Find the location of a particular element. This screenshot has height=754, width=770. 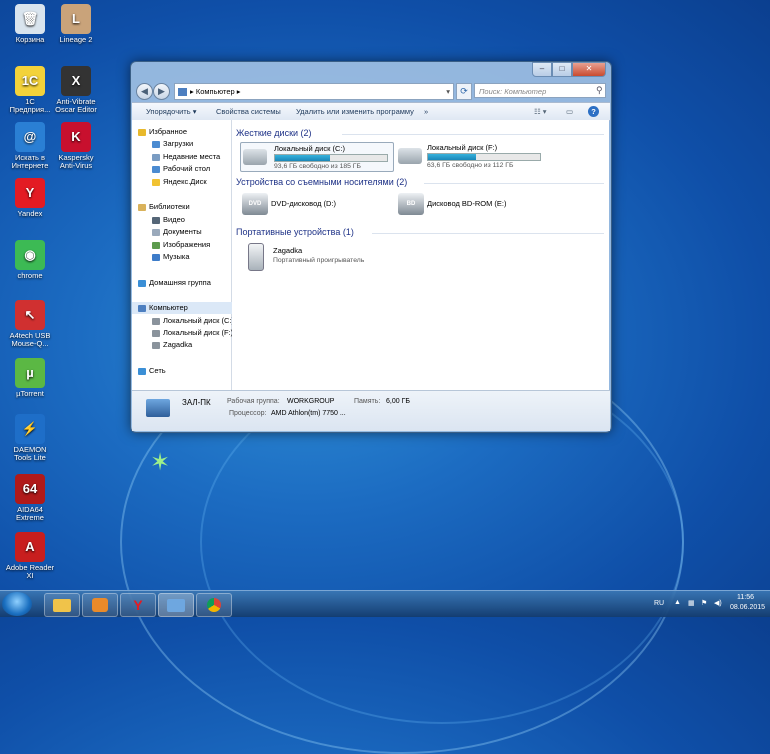

forward-button: ▶ is located at coordinates (161, 91).